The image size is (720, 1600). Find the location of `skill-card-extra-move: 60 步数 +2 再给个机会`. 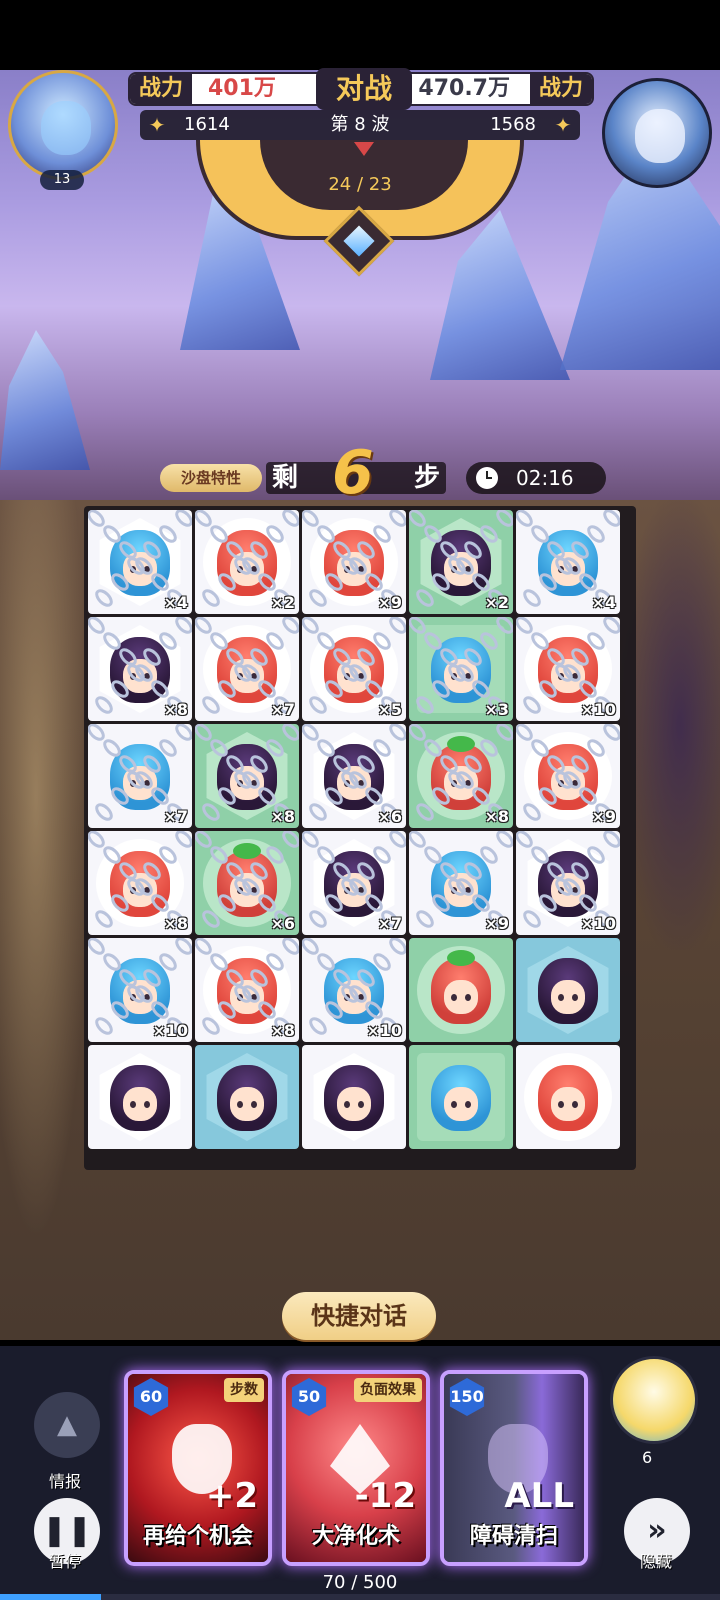

skill-card-extra-move: 60 步数 +2 再给个机会 is located at coordinates (198, 1468).